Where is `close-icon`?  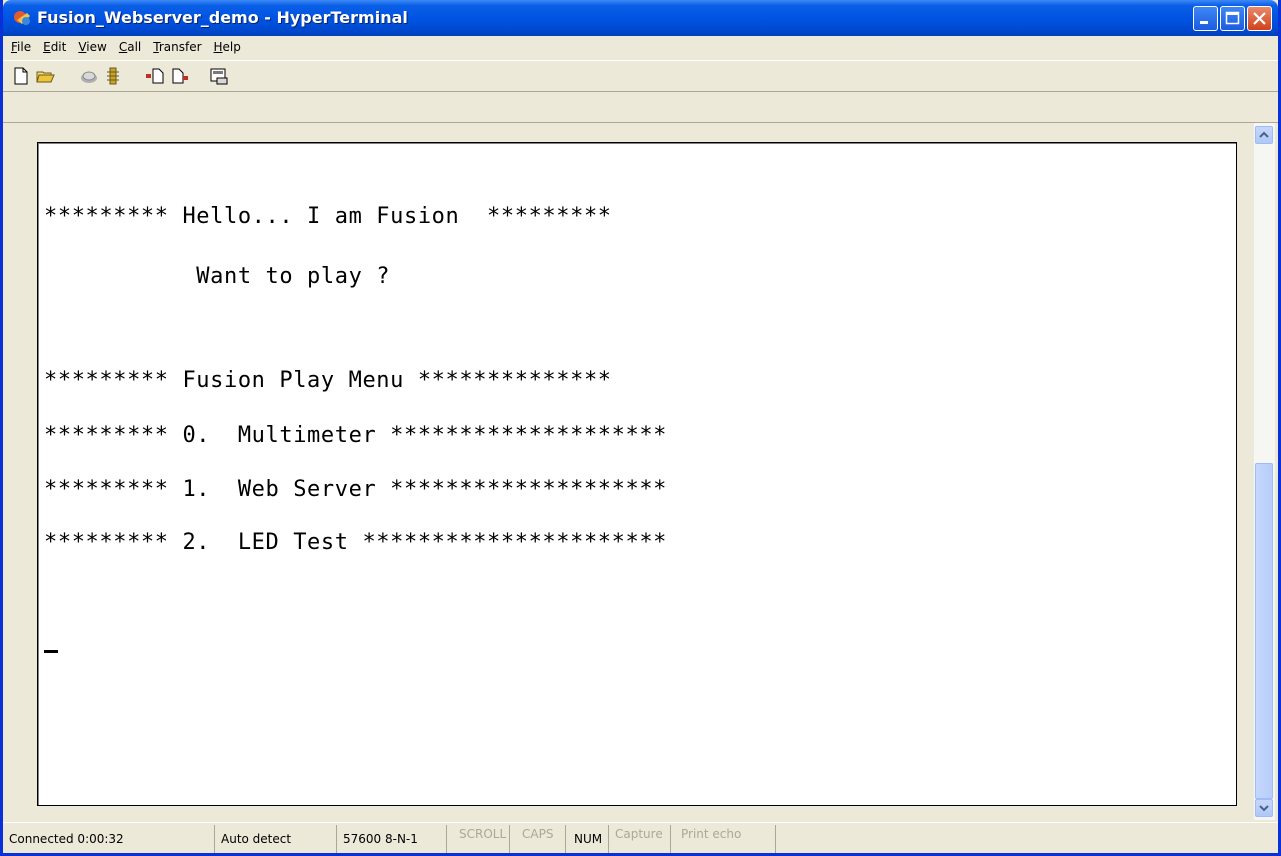
close-icon is located at coordinates (1259, 18).